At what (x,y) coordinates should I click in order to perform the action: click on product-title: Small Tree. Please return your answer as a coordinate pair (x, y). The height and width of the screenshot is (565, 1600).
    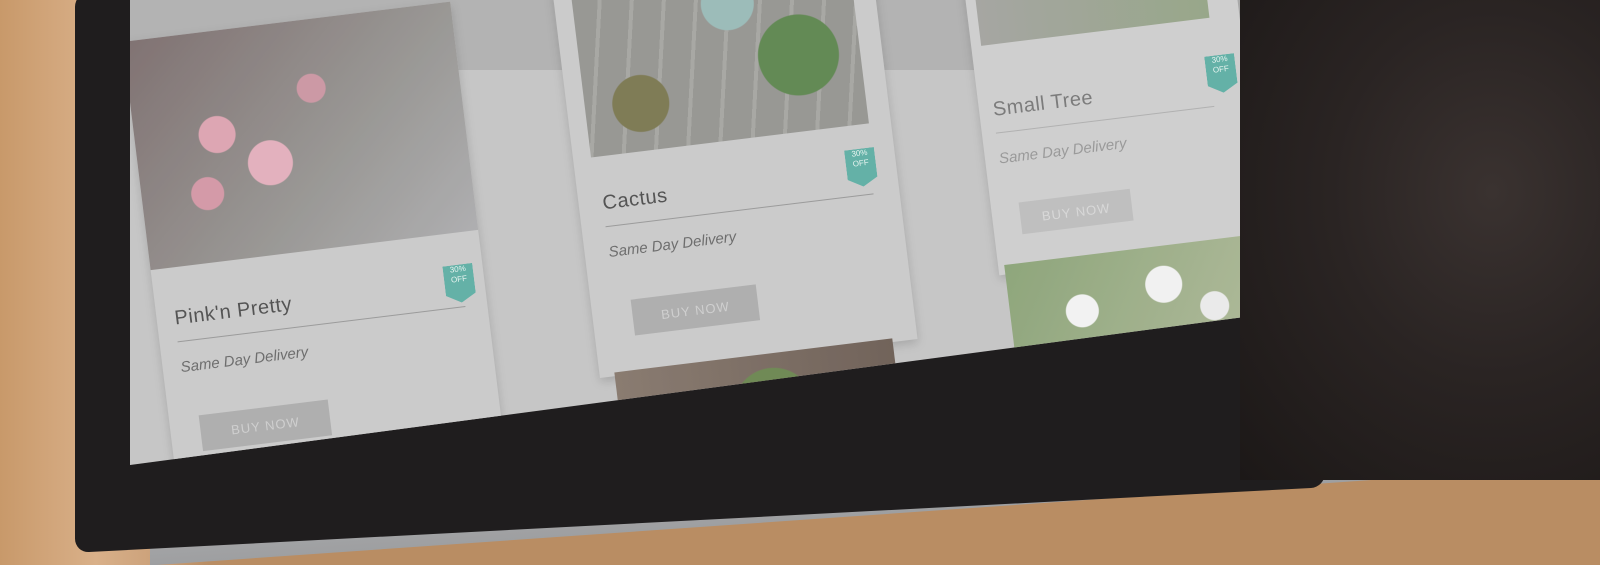
    Looking at the image, I should click on (1043, 104).